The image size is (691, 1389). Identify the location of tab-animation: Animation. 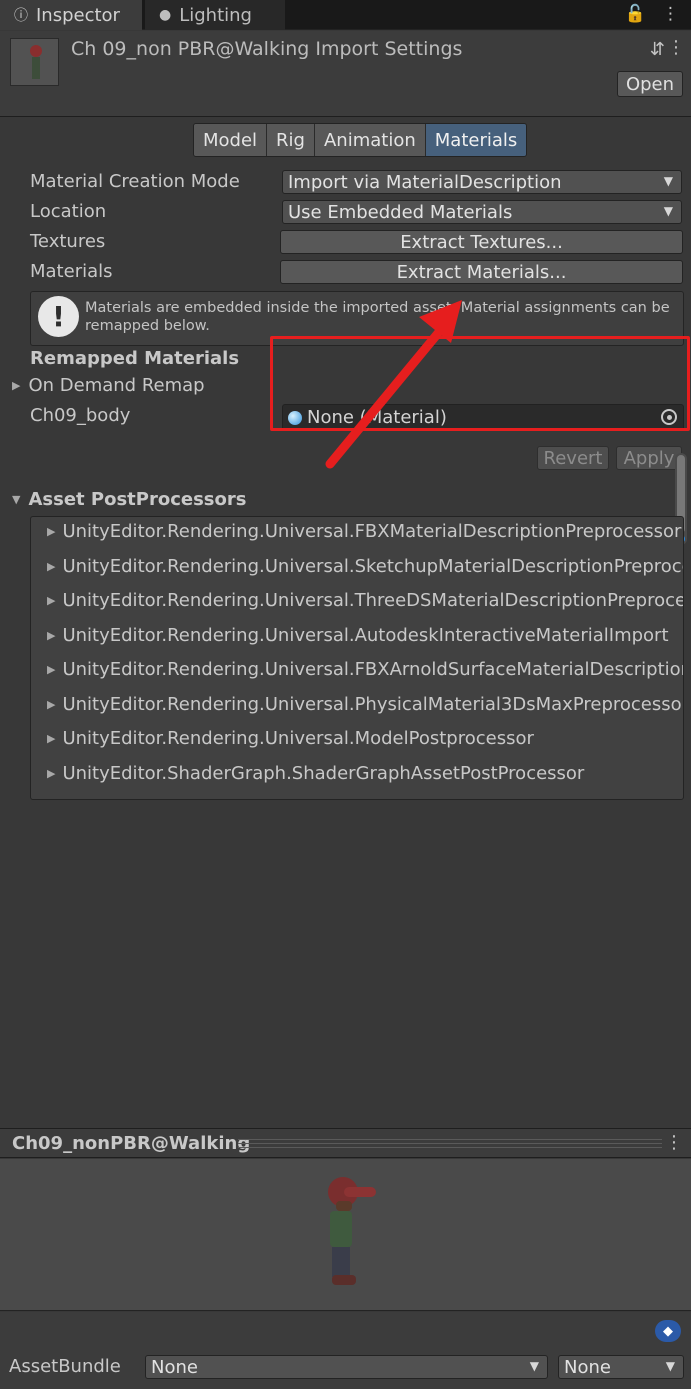
(370, 140).